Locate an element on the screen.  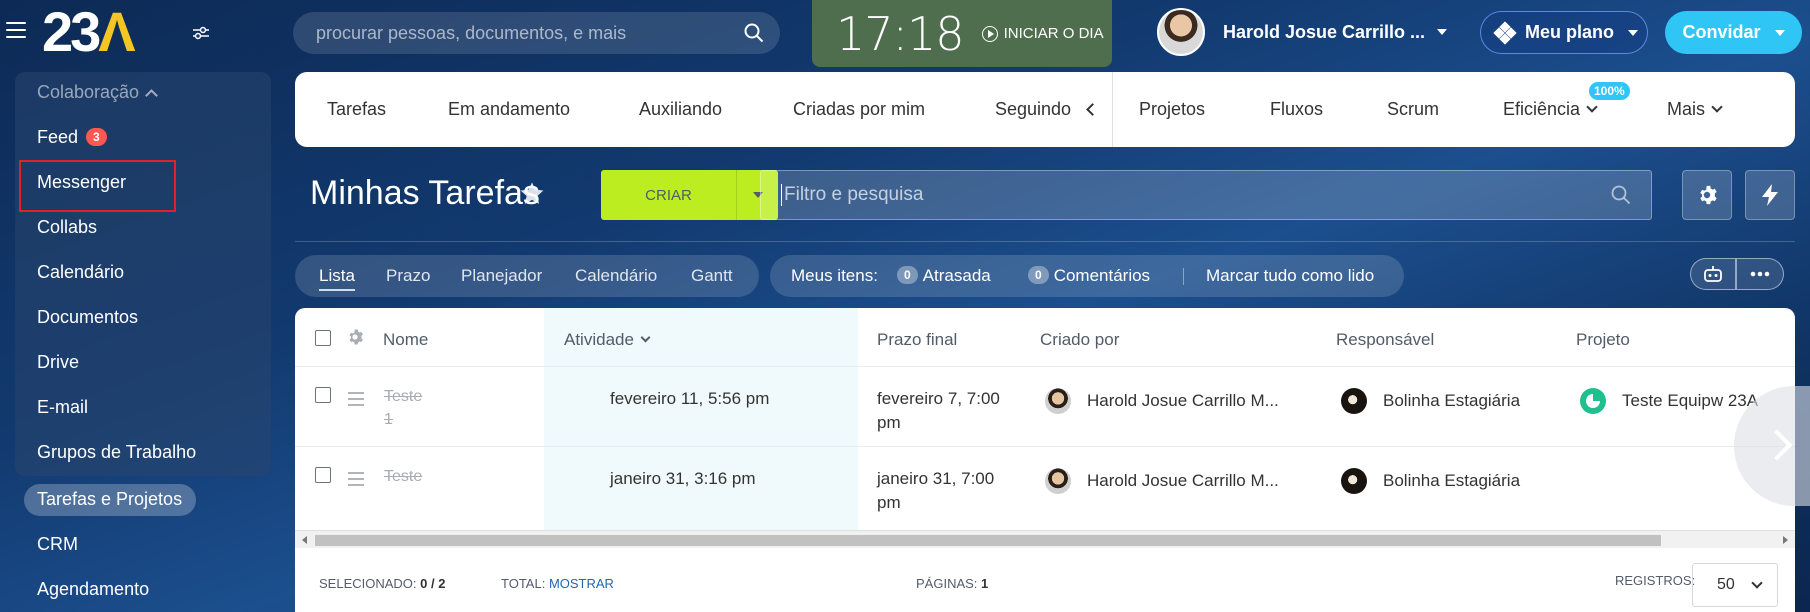
global-search: procurar pessoas, documentos, e mais is located at coordinates (536, 33).